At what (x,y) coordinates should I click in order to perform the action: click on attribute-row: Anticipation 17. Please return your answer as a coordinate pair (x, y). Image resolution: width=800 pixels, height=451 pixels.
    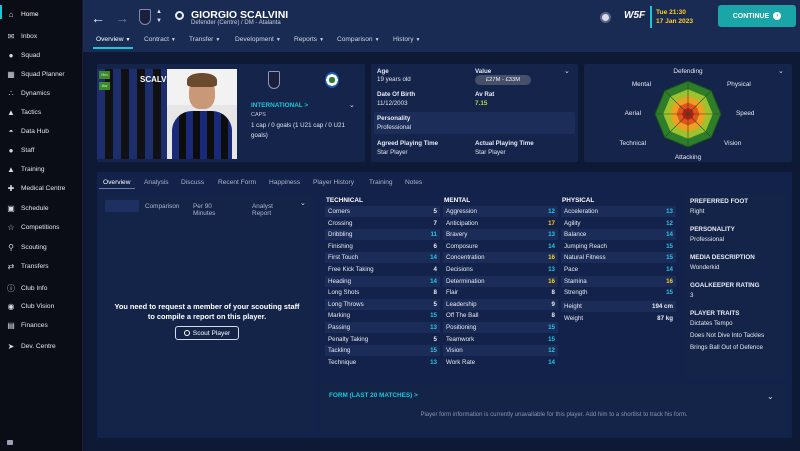
    Looking at the image, I should click on (500, 223).